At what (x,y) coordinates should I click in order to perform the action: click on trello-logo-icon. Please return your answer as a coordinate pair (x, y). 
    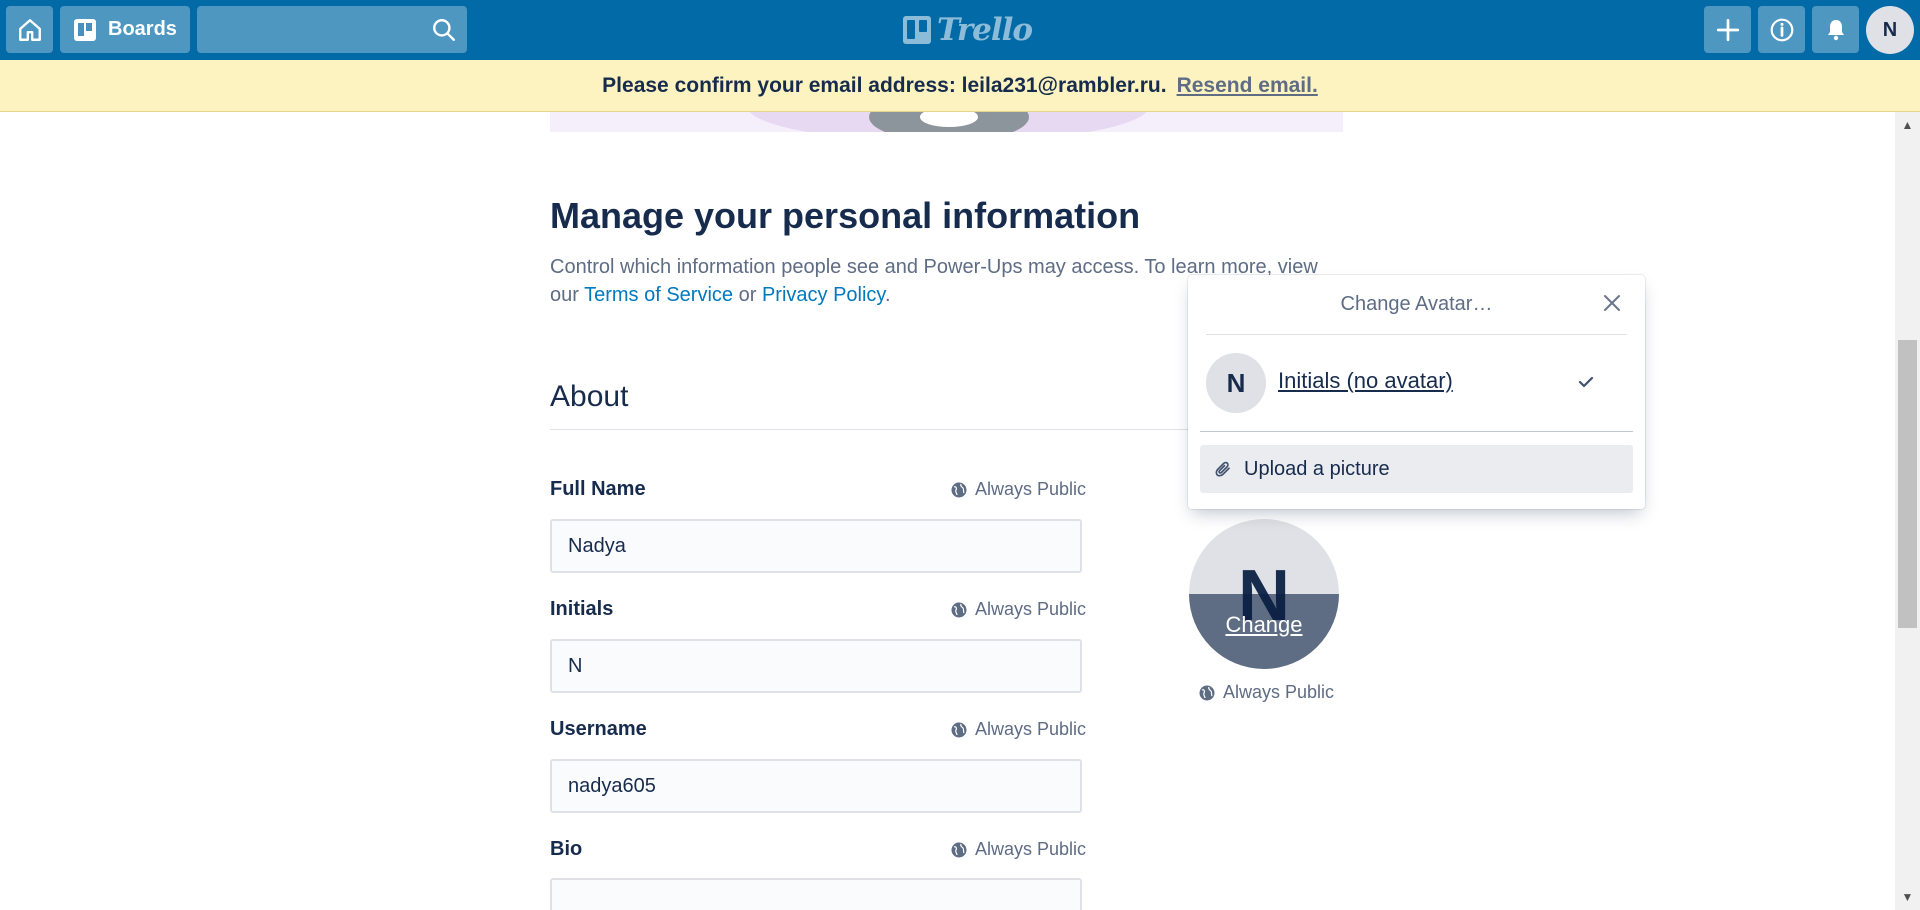
    Looking at the image, I should click on (917, 30).